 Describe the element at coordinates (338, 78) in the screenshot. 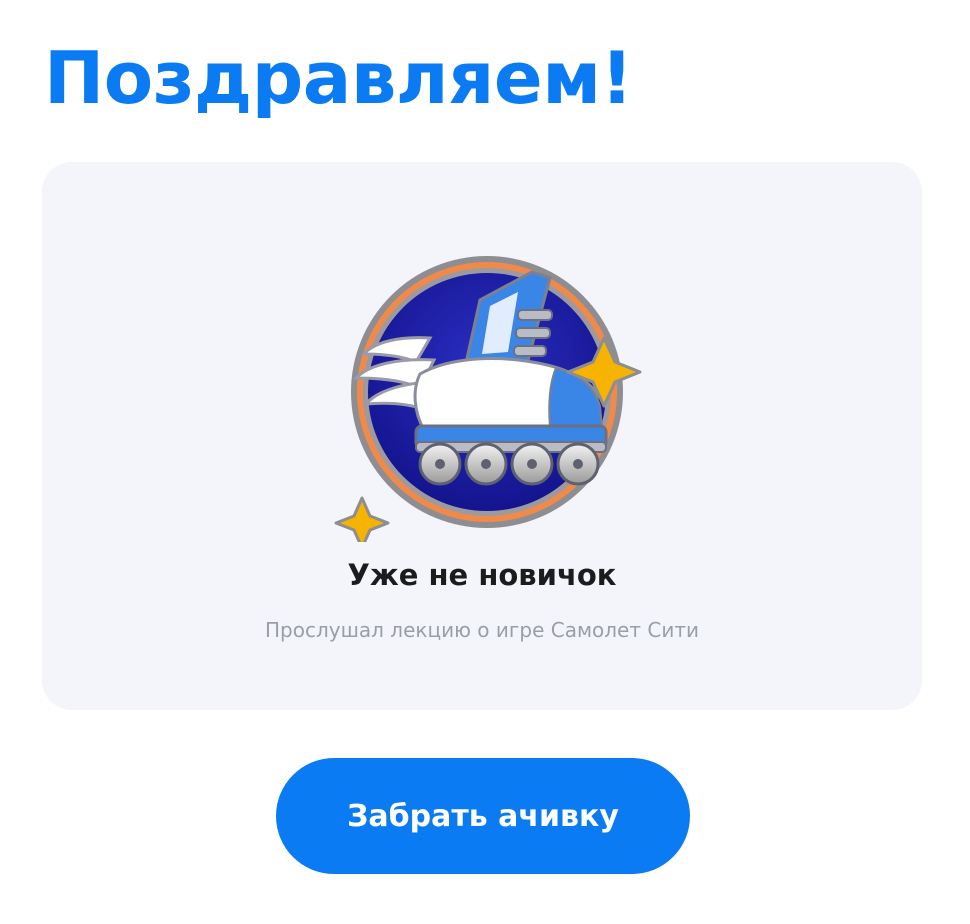

I see `page-title: Поздравляем!` at that location.